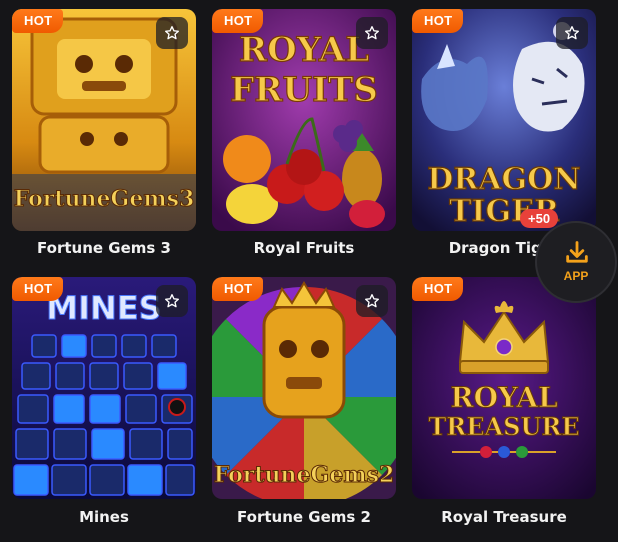 Image resolution: width=618 pixels, height=542 pixels. Describe the element at coordinates (304, 517) in the screenshot. I see `game-title: Fortune Gems 2` at that location.